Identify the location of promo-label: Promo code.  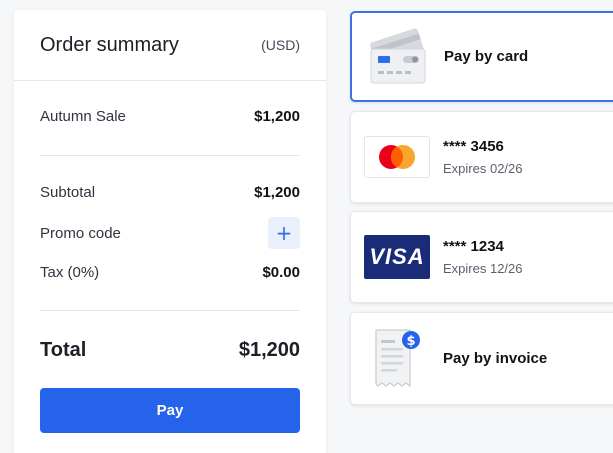
(80, 233).